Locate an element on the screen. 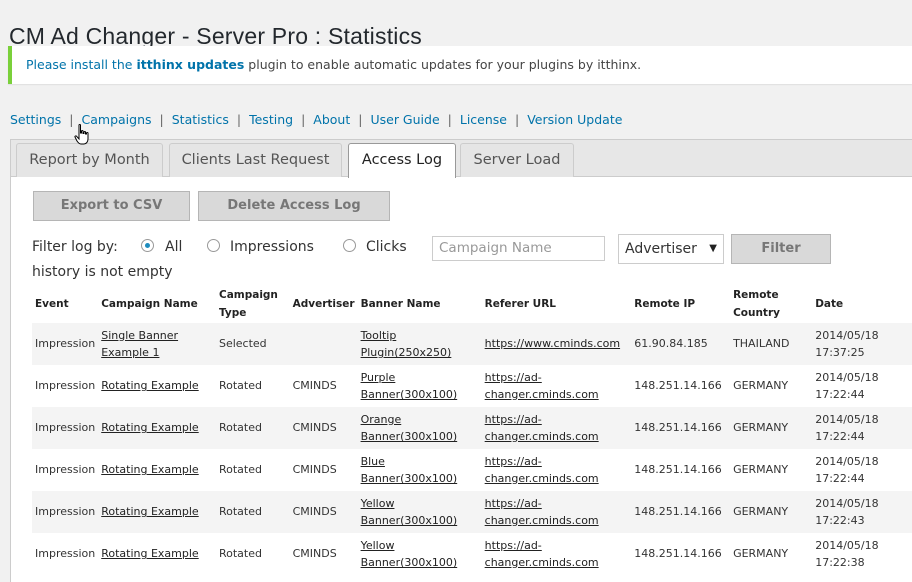  nav-statistics: Statistics is located at coordinates (200, 119).